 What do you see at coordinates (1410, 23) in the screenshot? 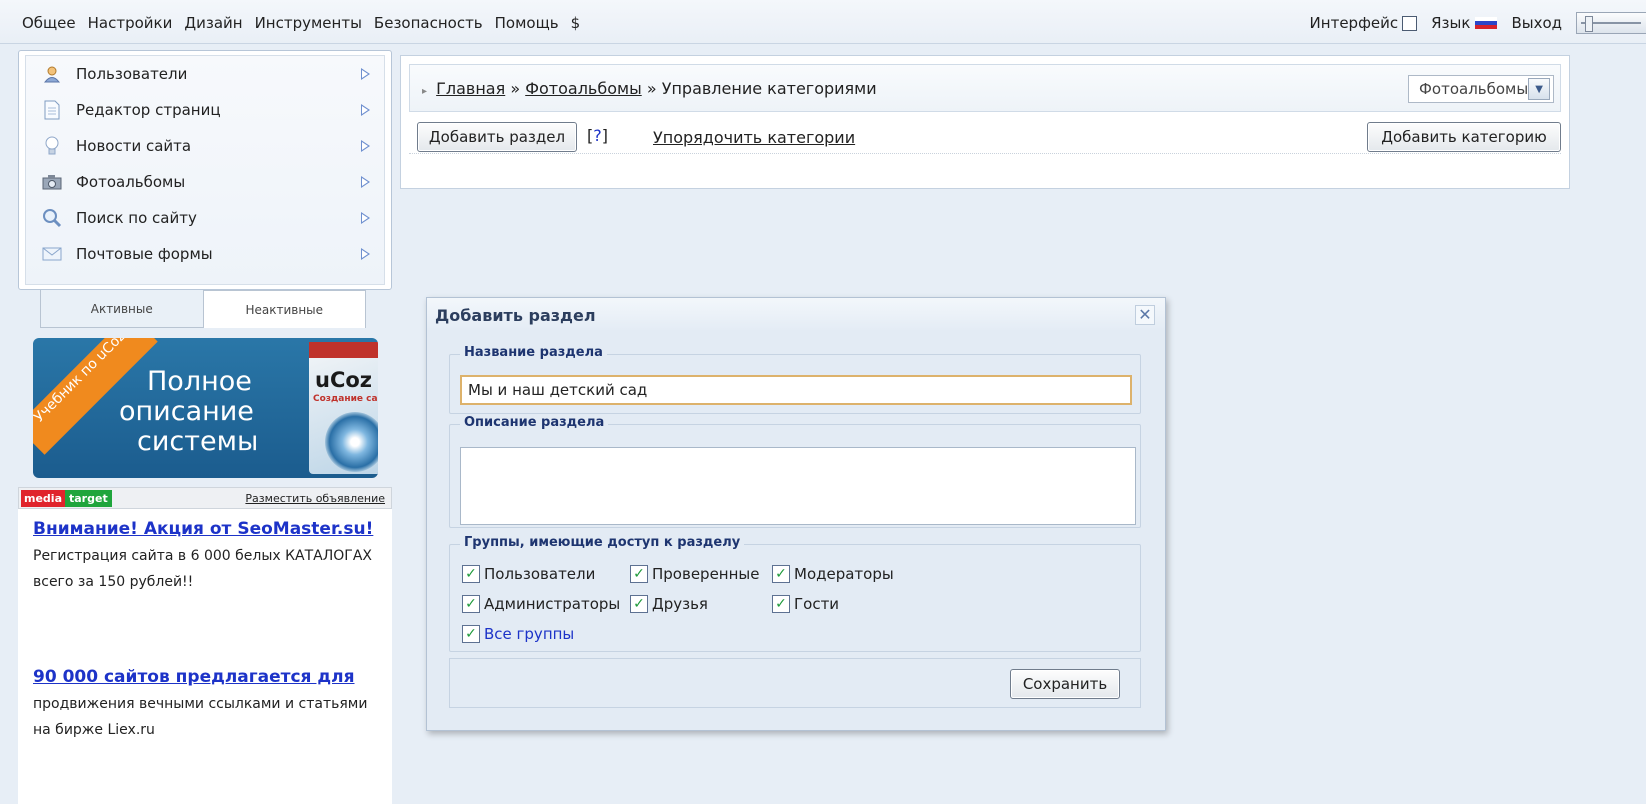
I see `interface-window-icon` at bounding box center [1410, 23].